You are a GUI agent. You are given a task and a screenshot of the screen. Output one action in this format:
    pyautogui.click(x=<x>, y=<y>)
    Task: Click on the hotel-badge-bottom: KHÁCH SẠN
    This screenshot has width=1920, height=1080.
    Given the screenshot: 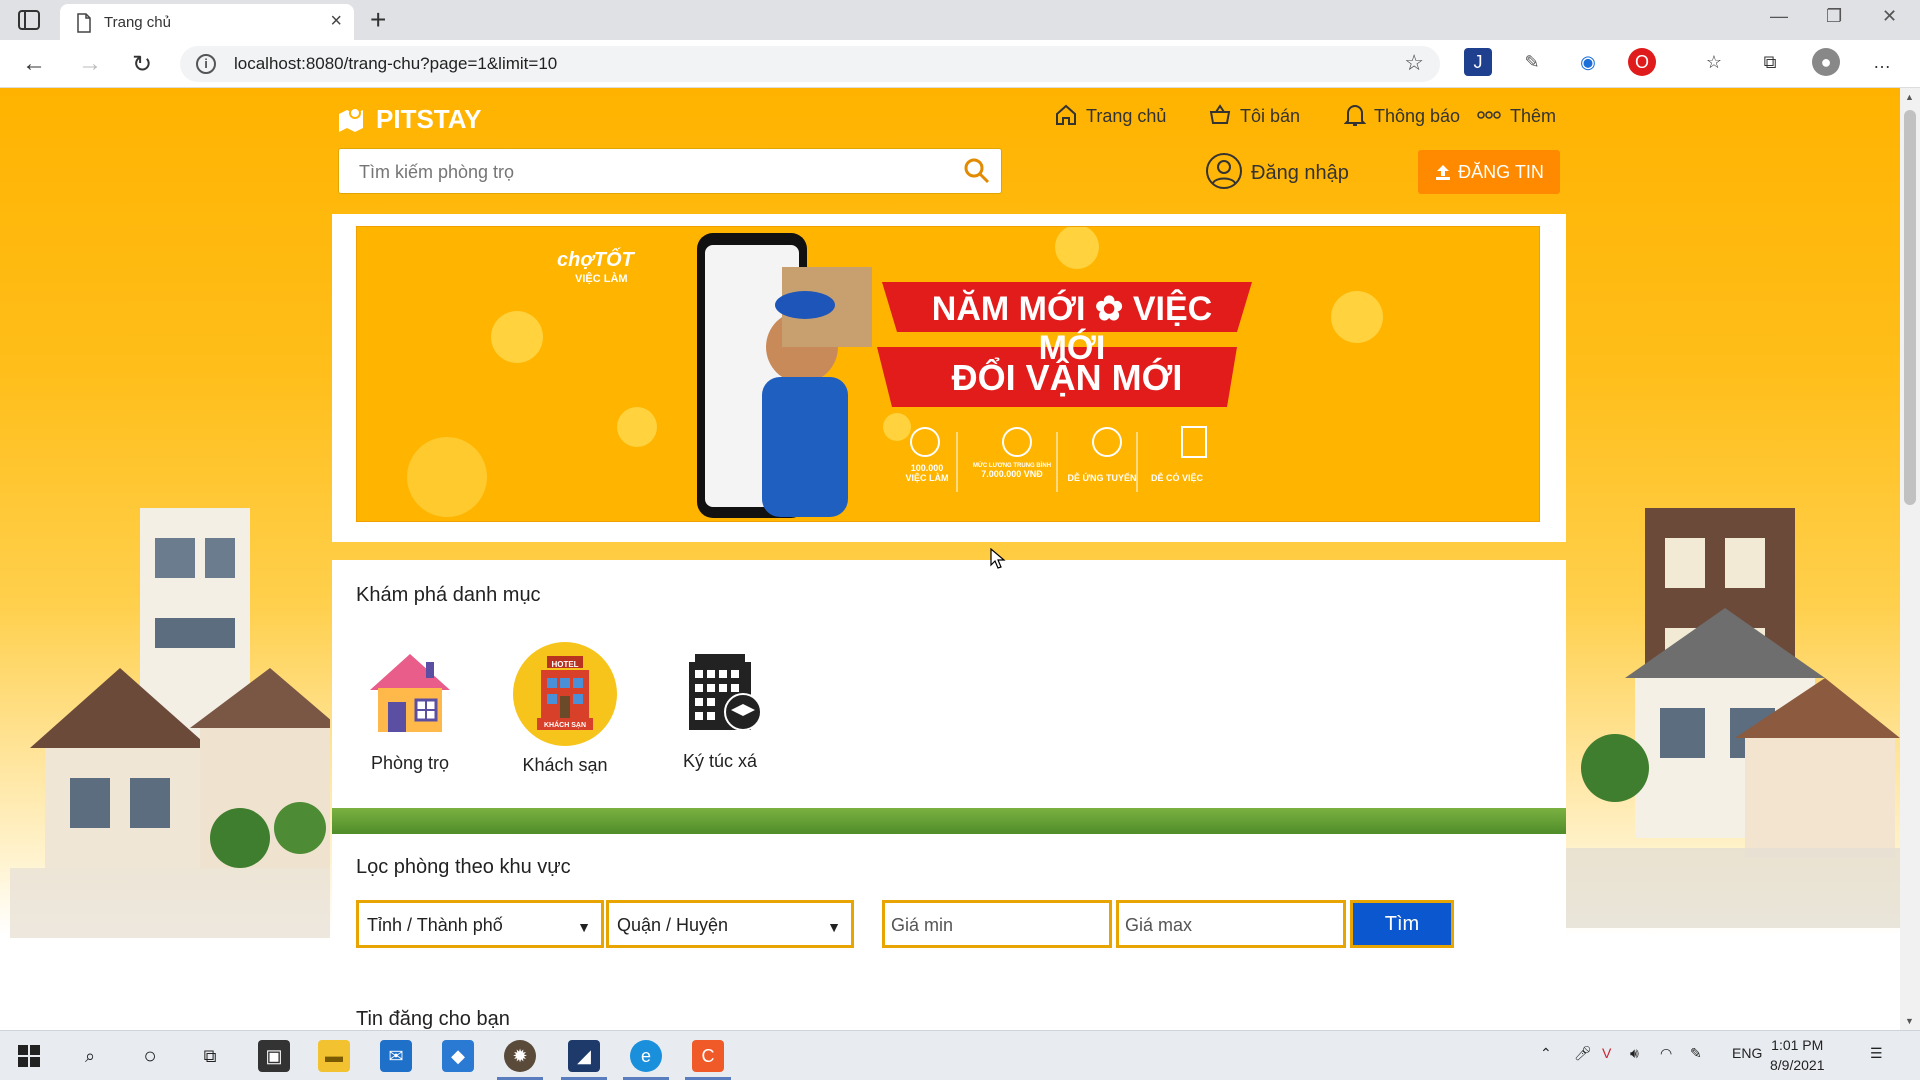 What is the action you would take?
    pyautogui.click(x=565, y=725)
    